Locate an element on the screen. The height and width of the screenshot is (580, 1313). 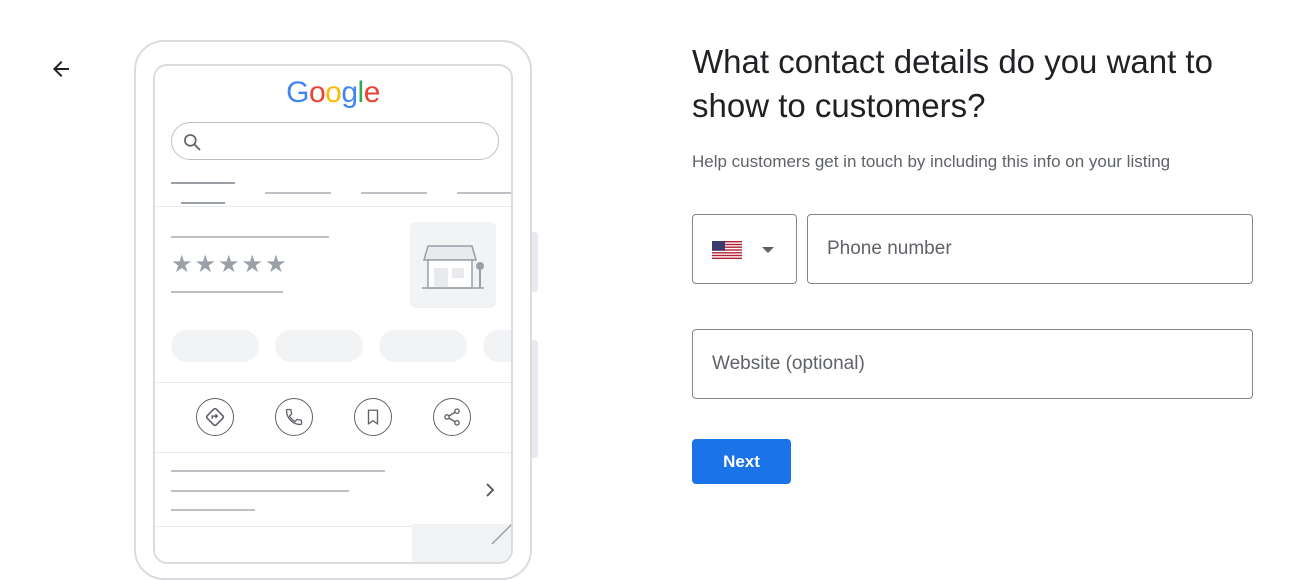
directions-action is located at coordinates (215, 417).